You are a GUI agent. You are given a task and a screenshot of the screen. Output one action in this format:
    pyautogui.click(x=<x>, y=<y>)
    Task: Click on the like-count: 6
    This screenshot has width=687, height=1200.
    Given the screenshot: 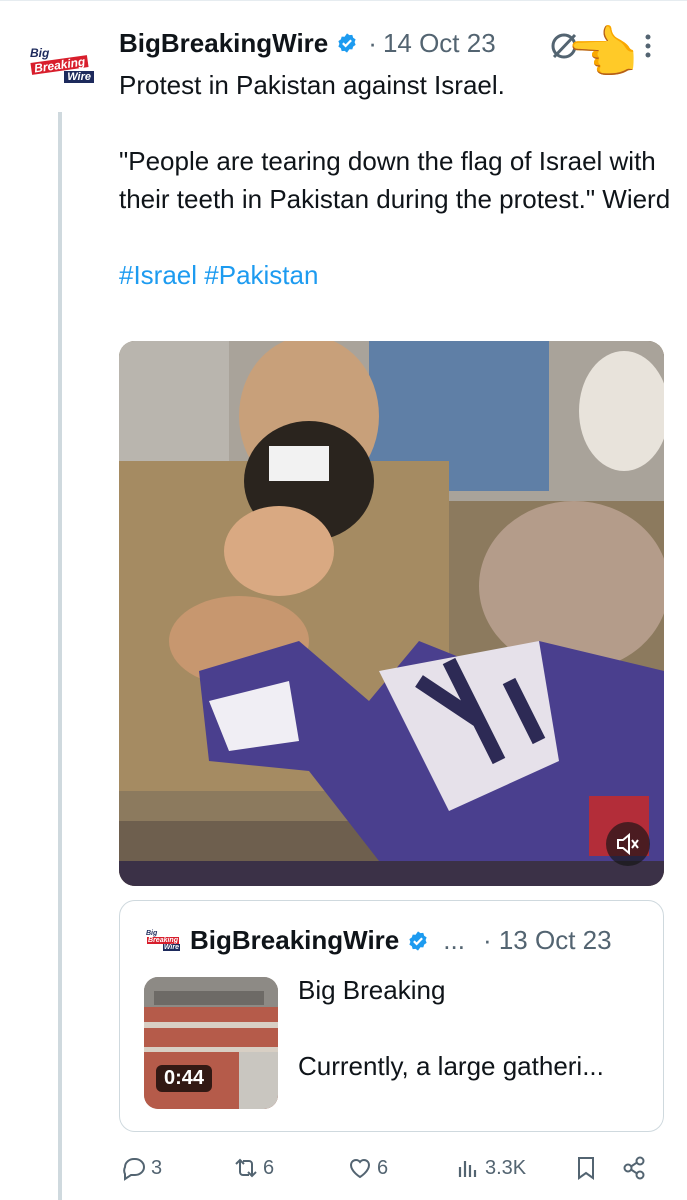 What is the action you would take?
    pyautogui.click(x=383, y=1167)
    